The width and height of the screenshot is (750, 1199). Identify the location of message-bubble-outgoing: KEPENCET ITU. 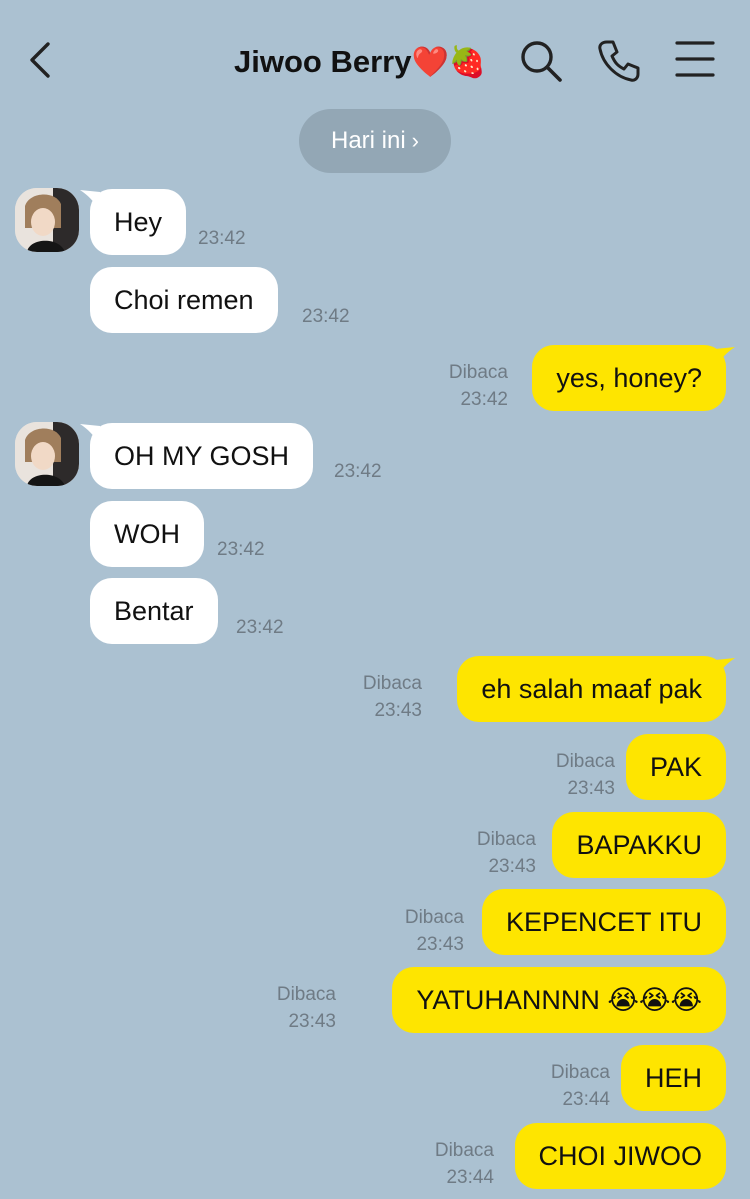
(603, 922).